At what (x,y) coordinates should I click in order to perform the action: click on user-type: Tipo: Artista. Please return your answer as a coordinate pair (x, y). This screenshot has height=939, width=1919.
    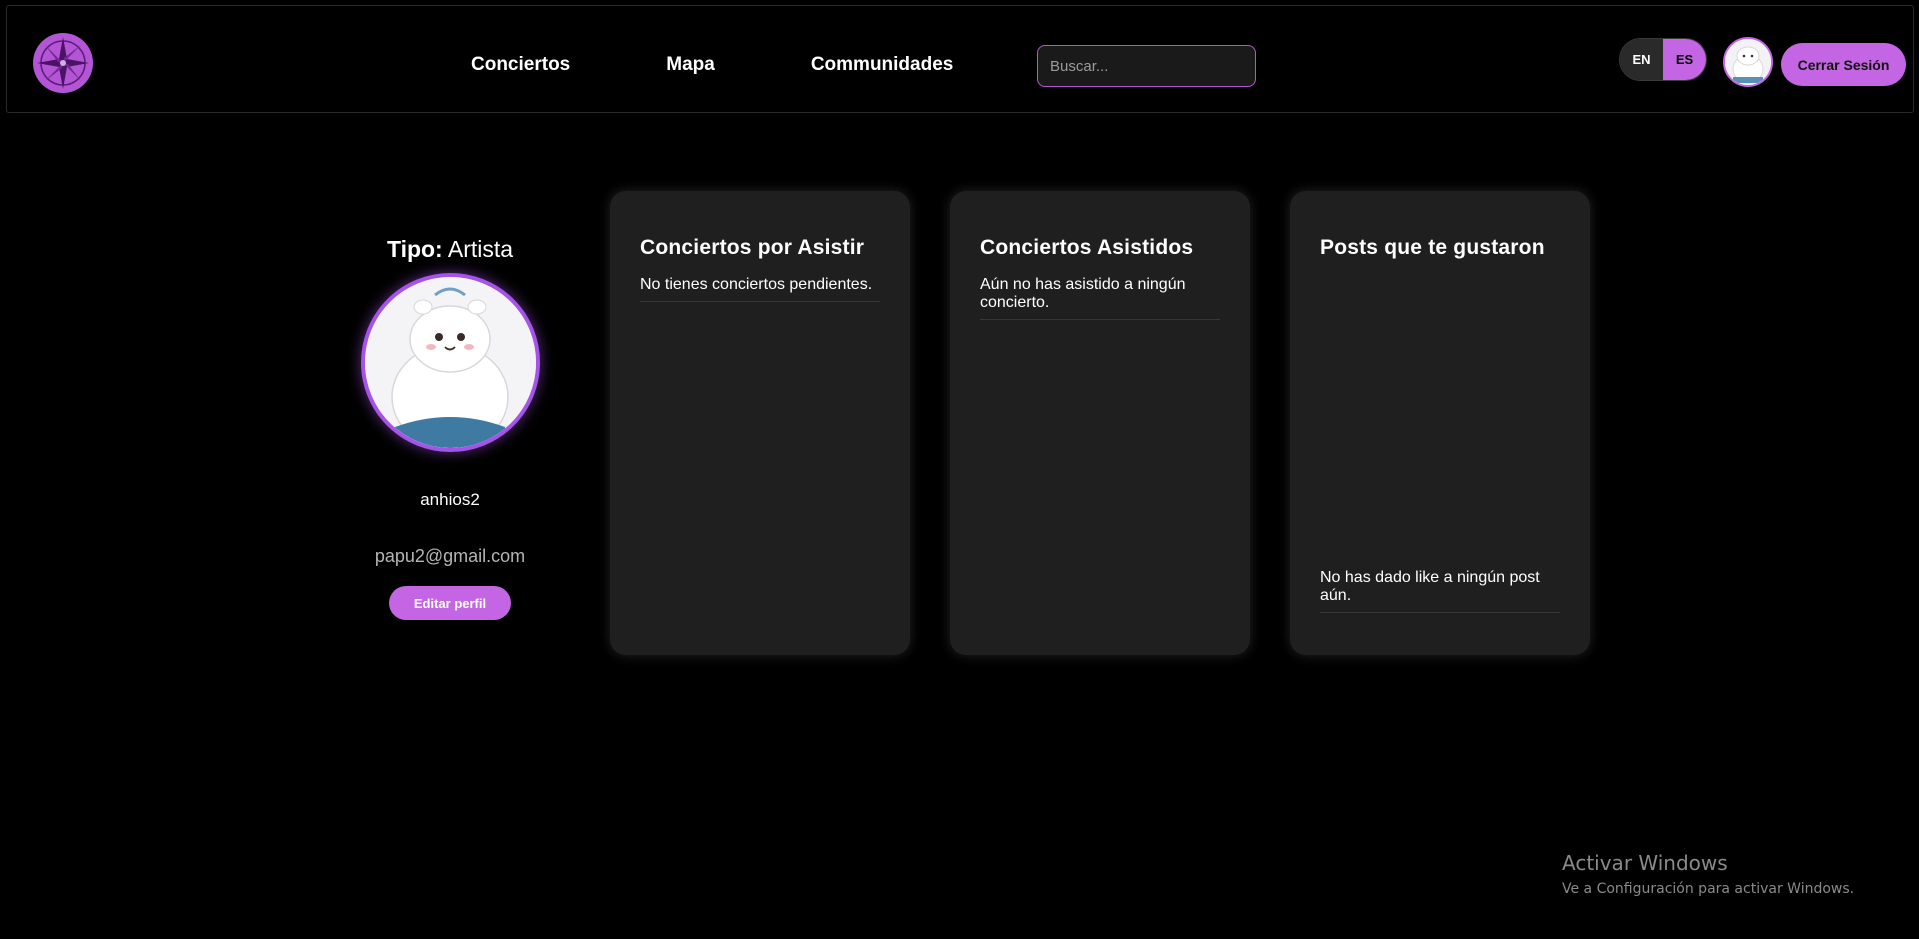
    Looking at the image, I should click on (450, 249).